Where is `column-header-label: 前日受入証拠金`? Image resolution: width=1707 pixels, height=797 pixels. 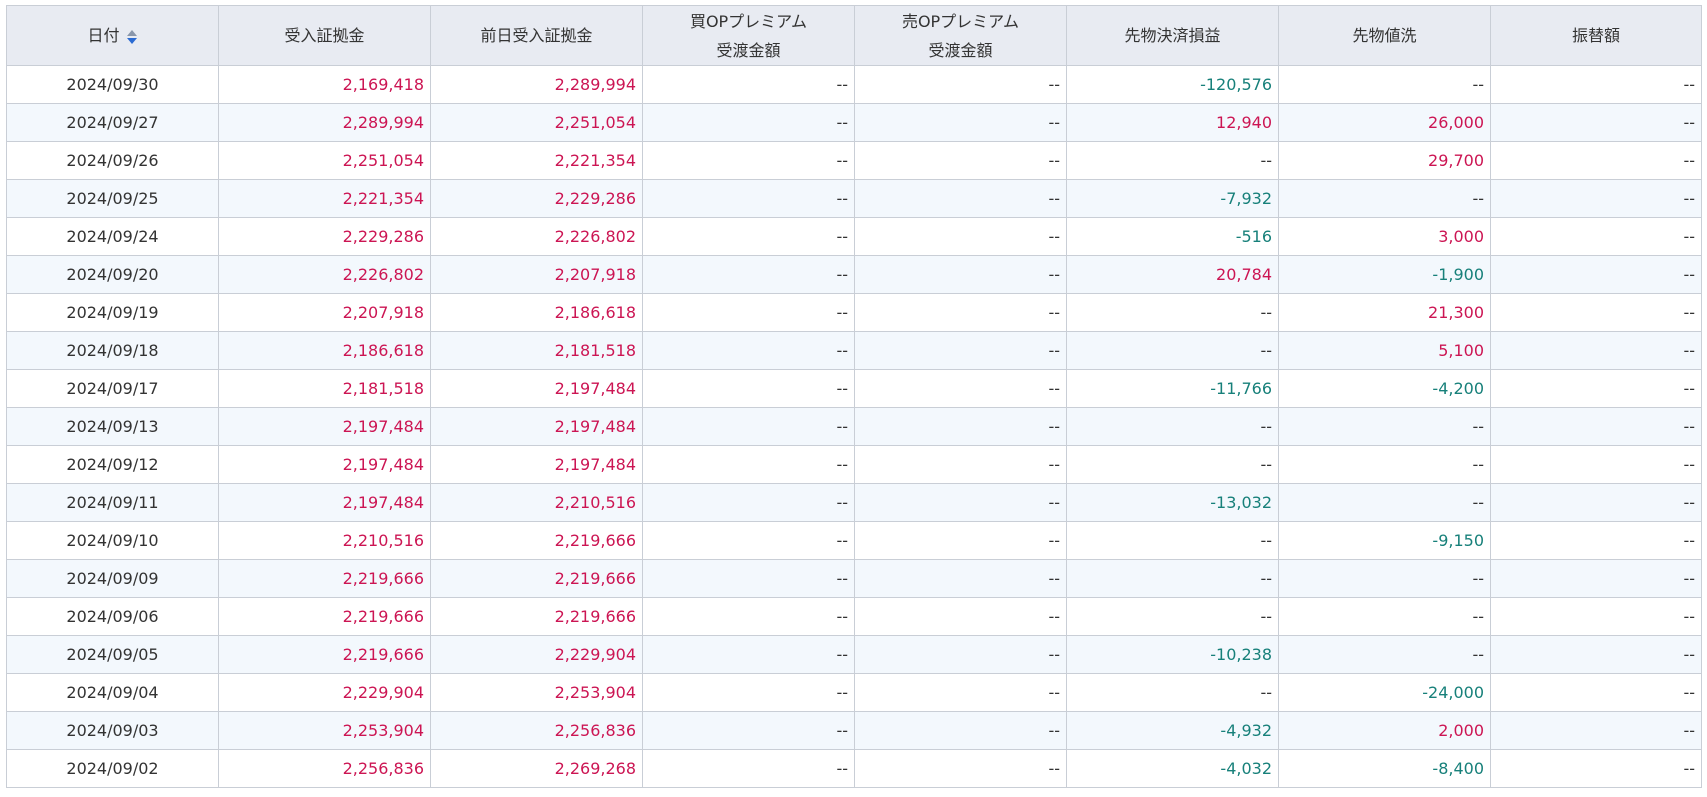
column-header-label: 前日受入証拠金 is located at coordinates (536, 35).